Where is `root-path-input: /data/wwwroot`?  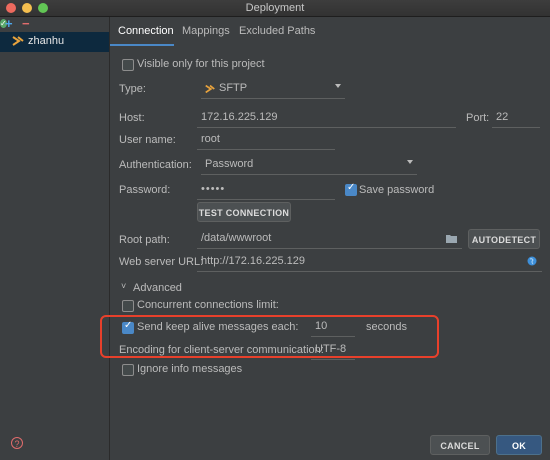 root-path-input: /data/wwwroot is located at coordinates (329, 239).